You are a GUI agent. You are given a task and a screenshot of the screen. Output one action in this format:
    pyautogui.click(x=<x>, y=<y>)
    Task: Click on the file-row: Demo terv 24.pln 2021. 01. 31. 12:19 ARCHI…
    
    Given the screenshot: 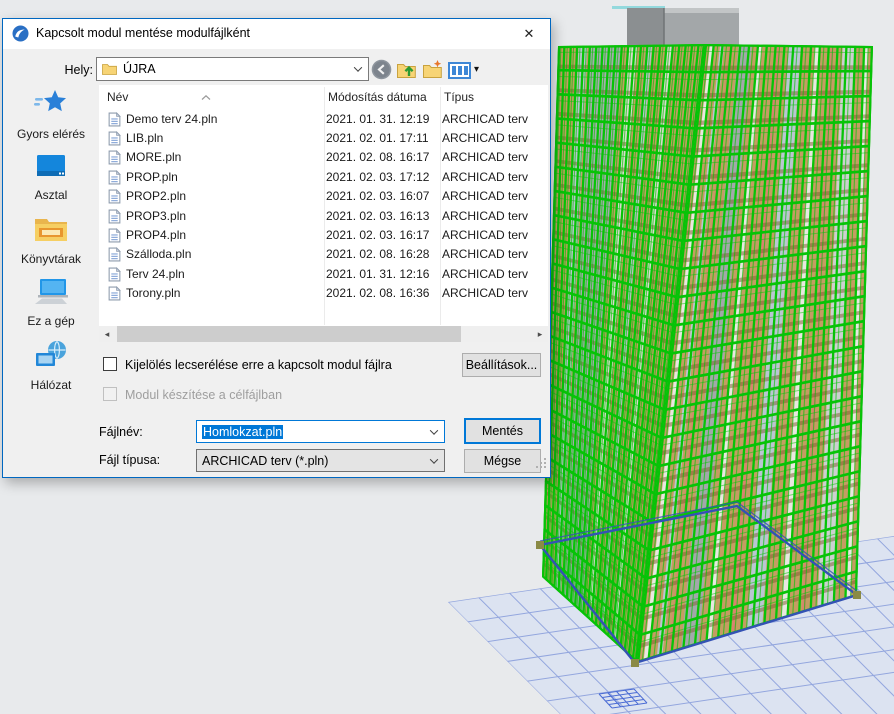 What is the action you would take?
    pyautogui.click(x=323, y=118)
    